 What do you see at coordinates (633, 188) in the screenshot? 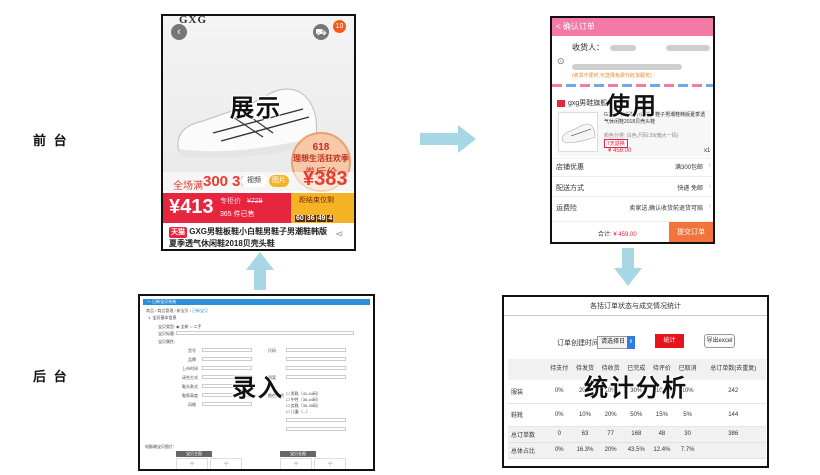
I see `delivery-row: 配送方式 快递 免邮 ›` at bounding box center [633, 188].